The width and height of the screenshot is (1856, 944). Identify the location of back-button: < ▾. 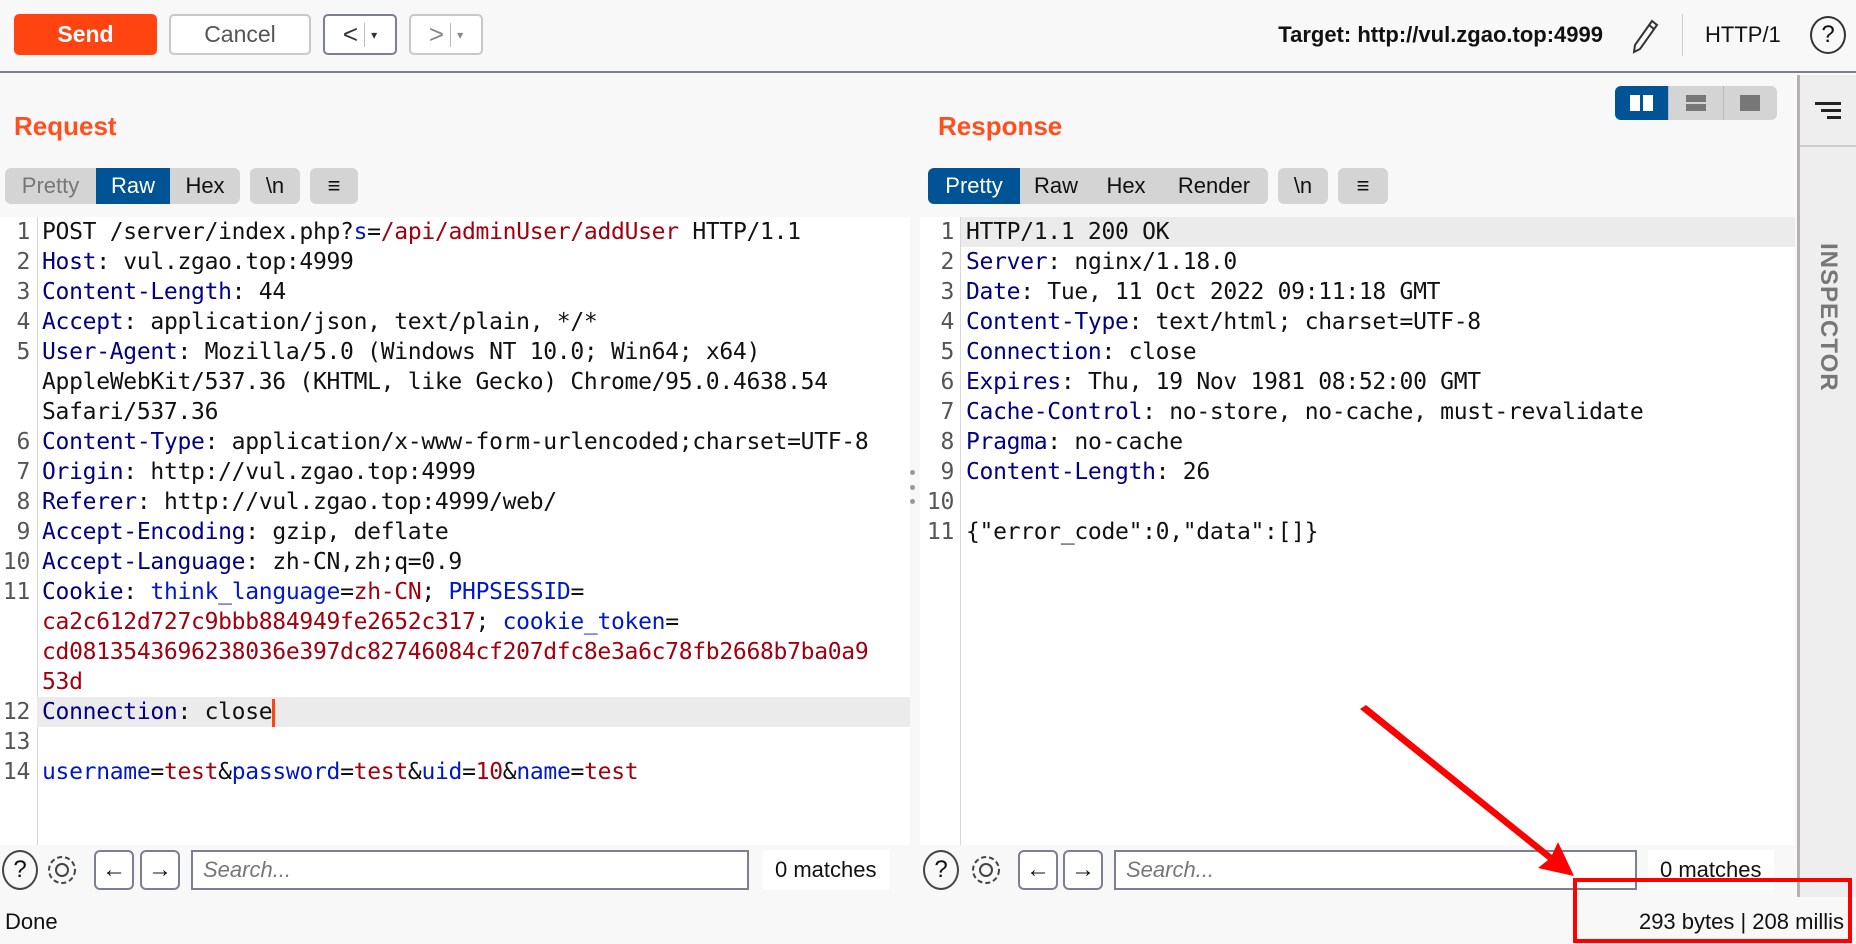
(360, 34).